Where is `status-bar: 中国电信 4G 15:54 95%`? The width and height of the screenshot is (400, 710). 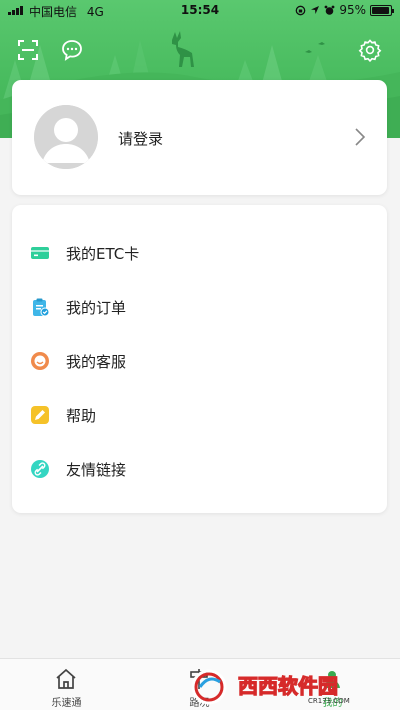 status-bar: 中国电信 4G 15:54 95% is located at coordinates (200, 11).